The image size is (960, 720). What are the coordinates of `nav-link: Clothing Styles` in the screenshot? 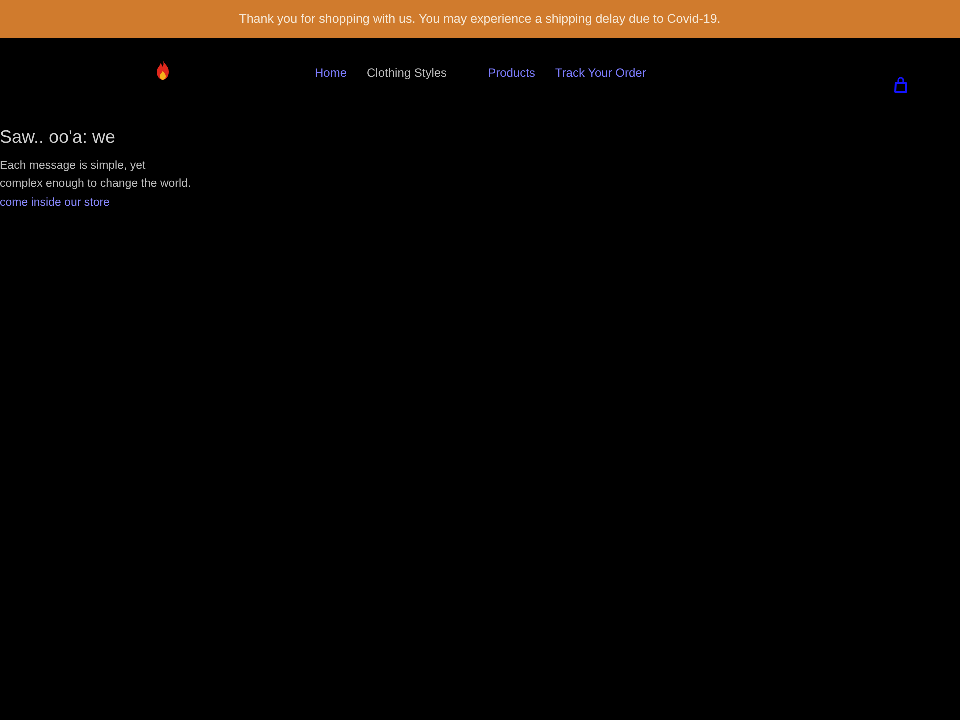 It's located at (407, 73).